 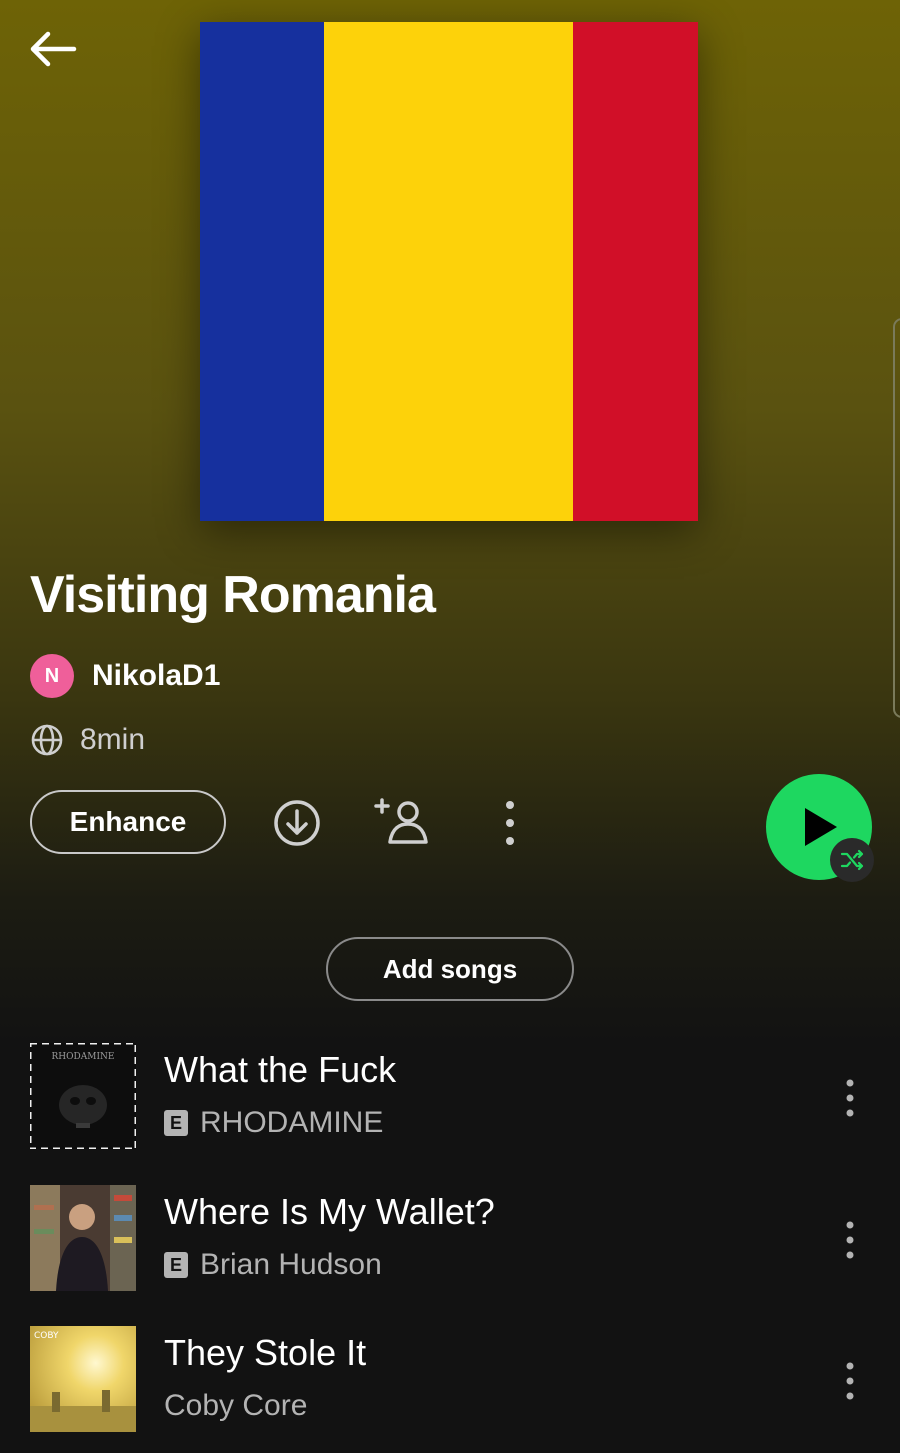 I want to click on track-title: What the Fuck, so click(x=280, y=1069).